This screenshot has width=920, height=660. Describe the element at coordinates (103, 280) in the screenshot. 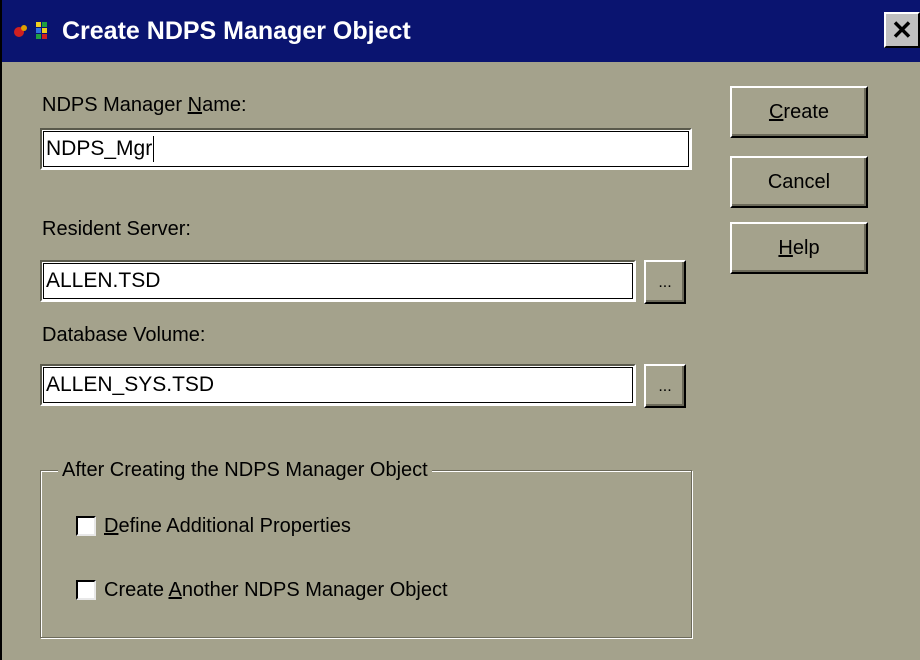

I see `resident-server-value: ALLEN.TSD` at that location.